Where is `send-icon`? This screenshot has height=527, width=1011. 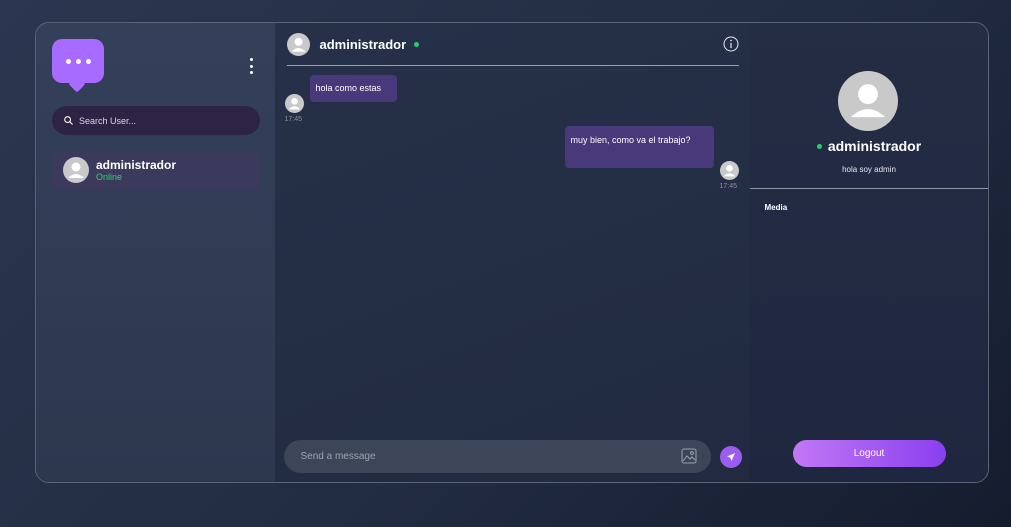 send-icon is located at coordinates (730, 457).